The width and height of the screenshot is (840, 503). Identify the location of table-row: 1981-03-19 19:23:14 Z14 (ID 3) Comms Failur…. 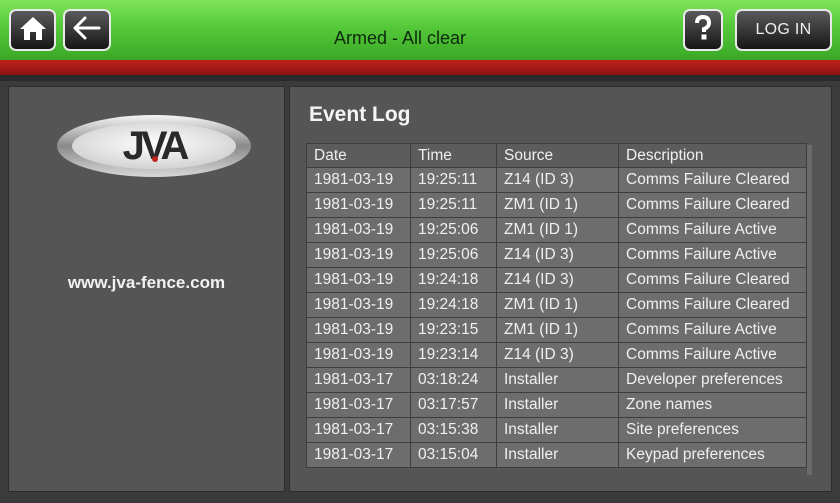
(556, 355).